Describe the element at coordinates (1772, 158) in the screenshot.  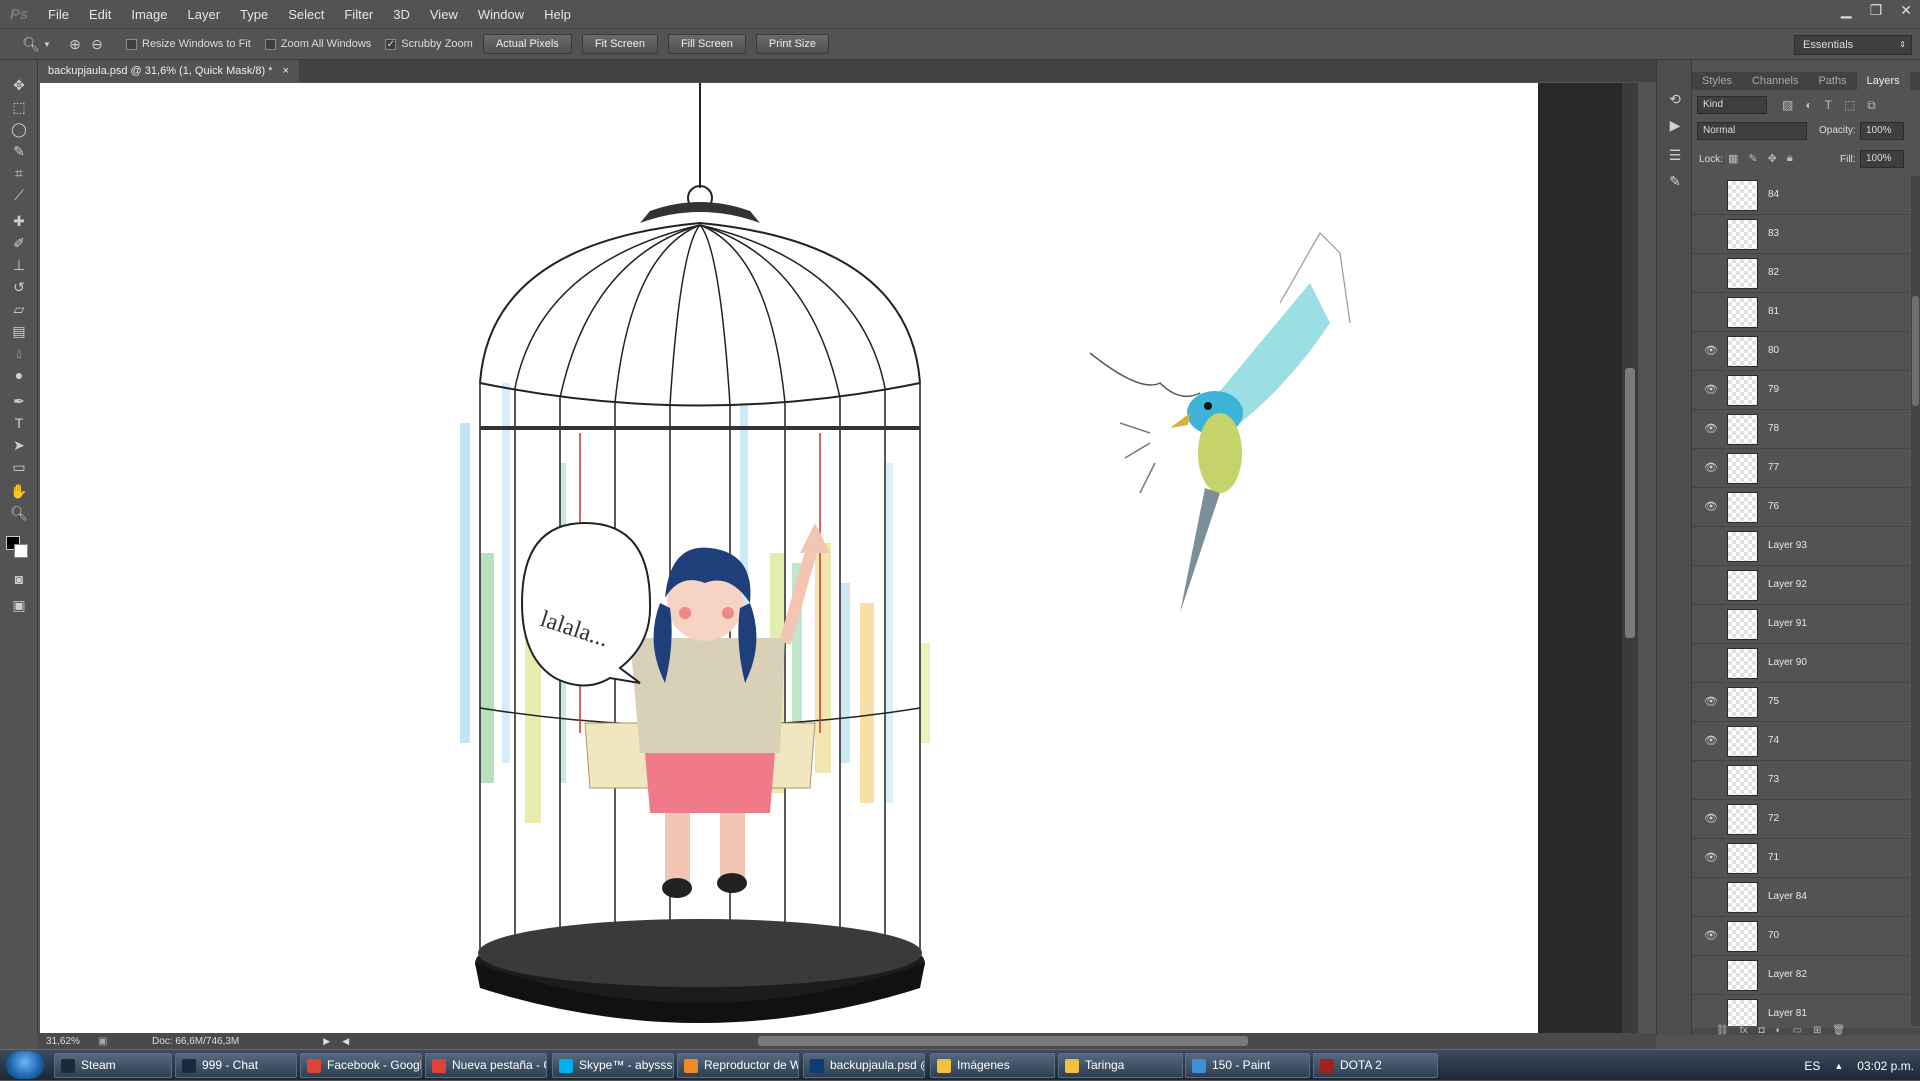
I see `lock-position-icon: ✥` at that location.